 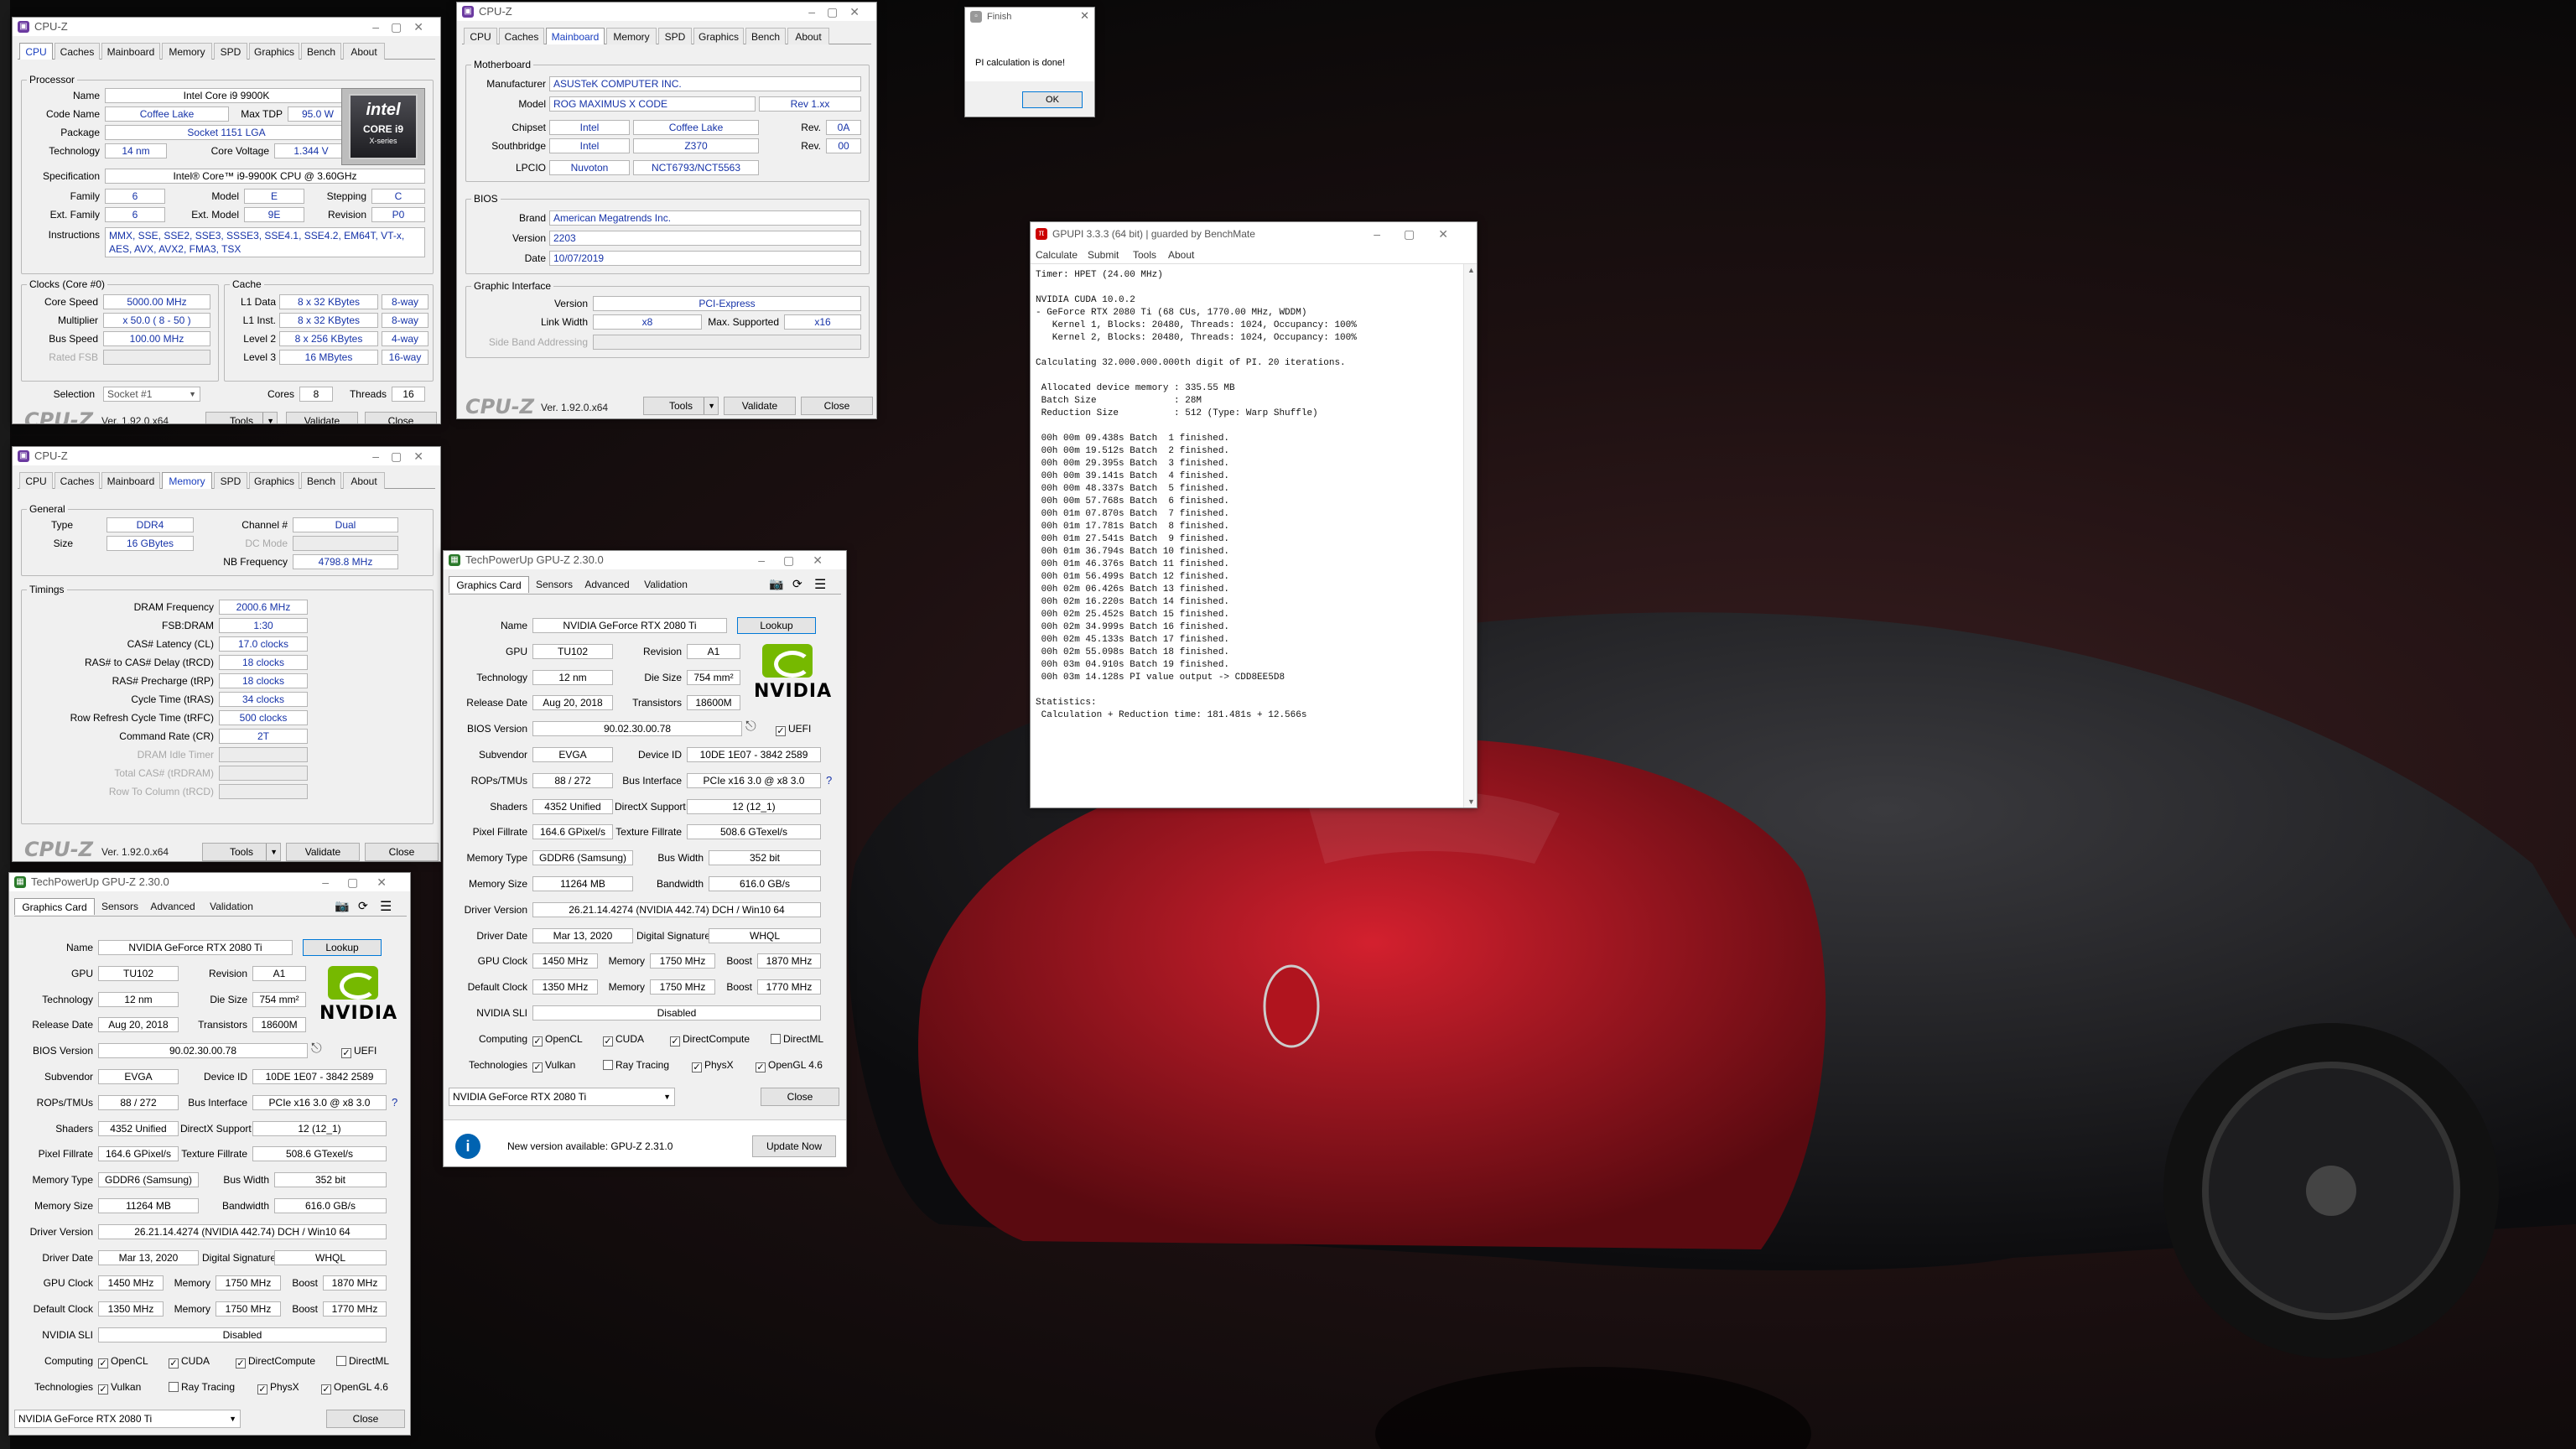 What do you see at coordinates (1144, 255) in the screenshot?
I see `menu-tools: Tools` at bounding box center [1144, 255].